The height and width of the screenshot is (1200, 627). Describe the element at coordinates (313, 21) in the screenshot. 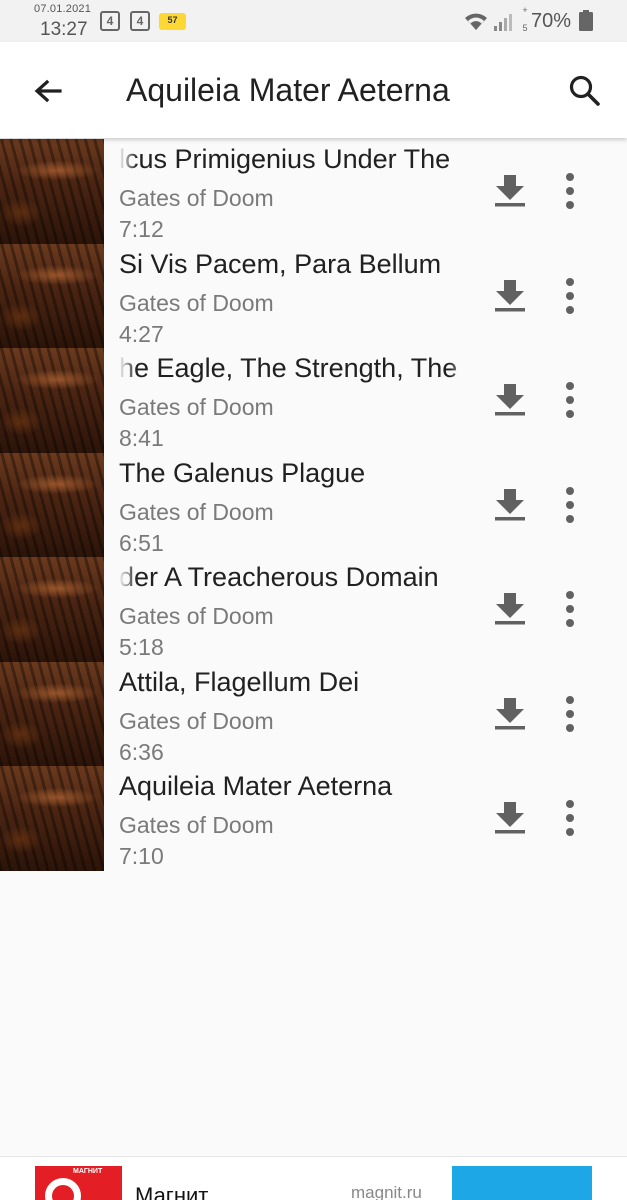

I see `status-bar: 07.01.2021 13:27 4 4 57 + 5 70%` at that location.